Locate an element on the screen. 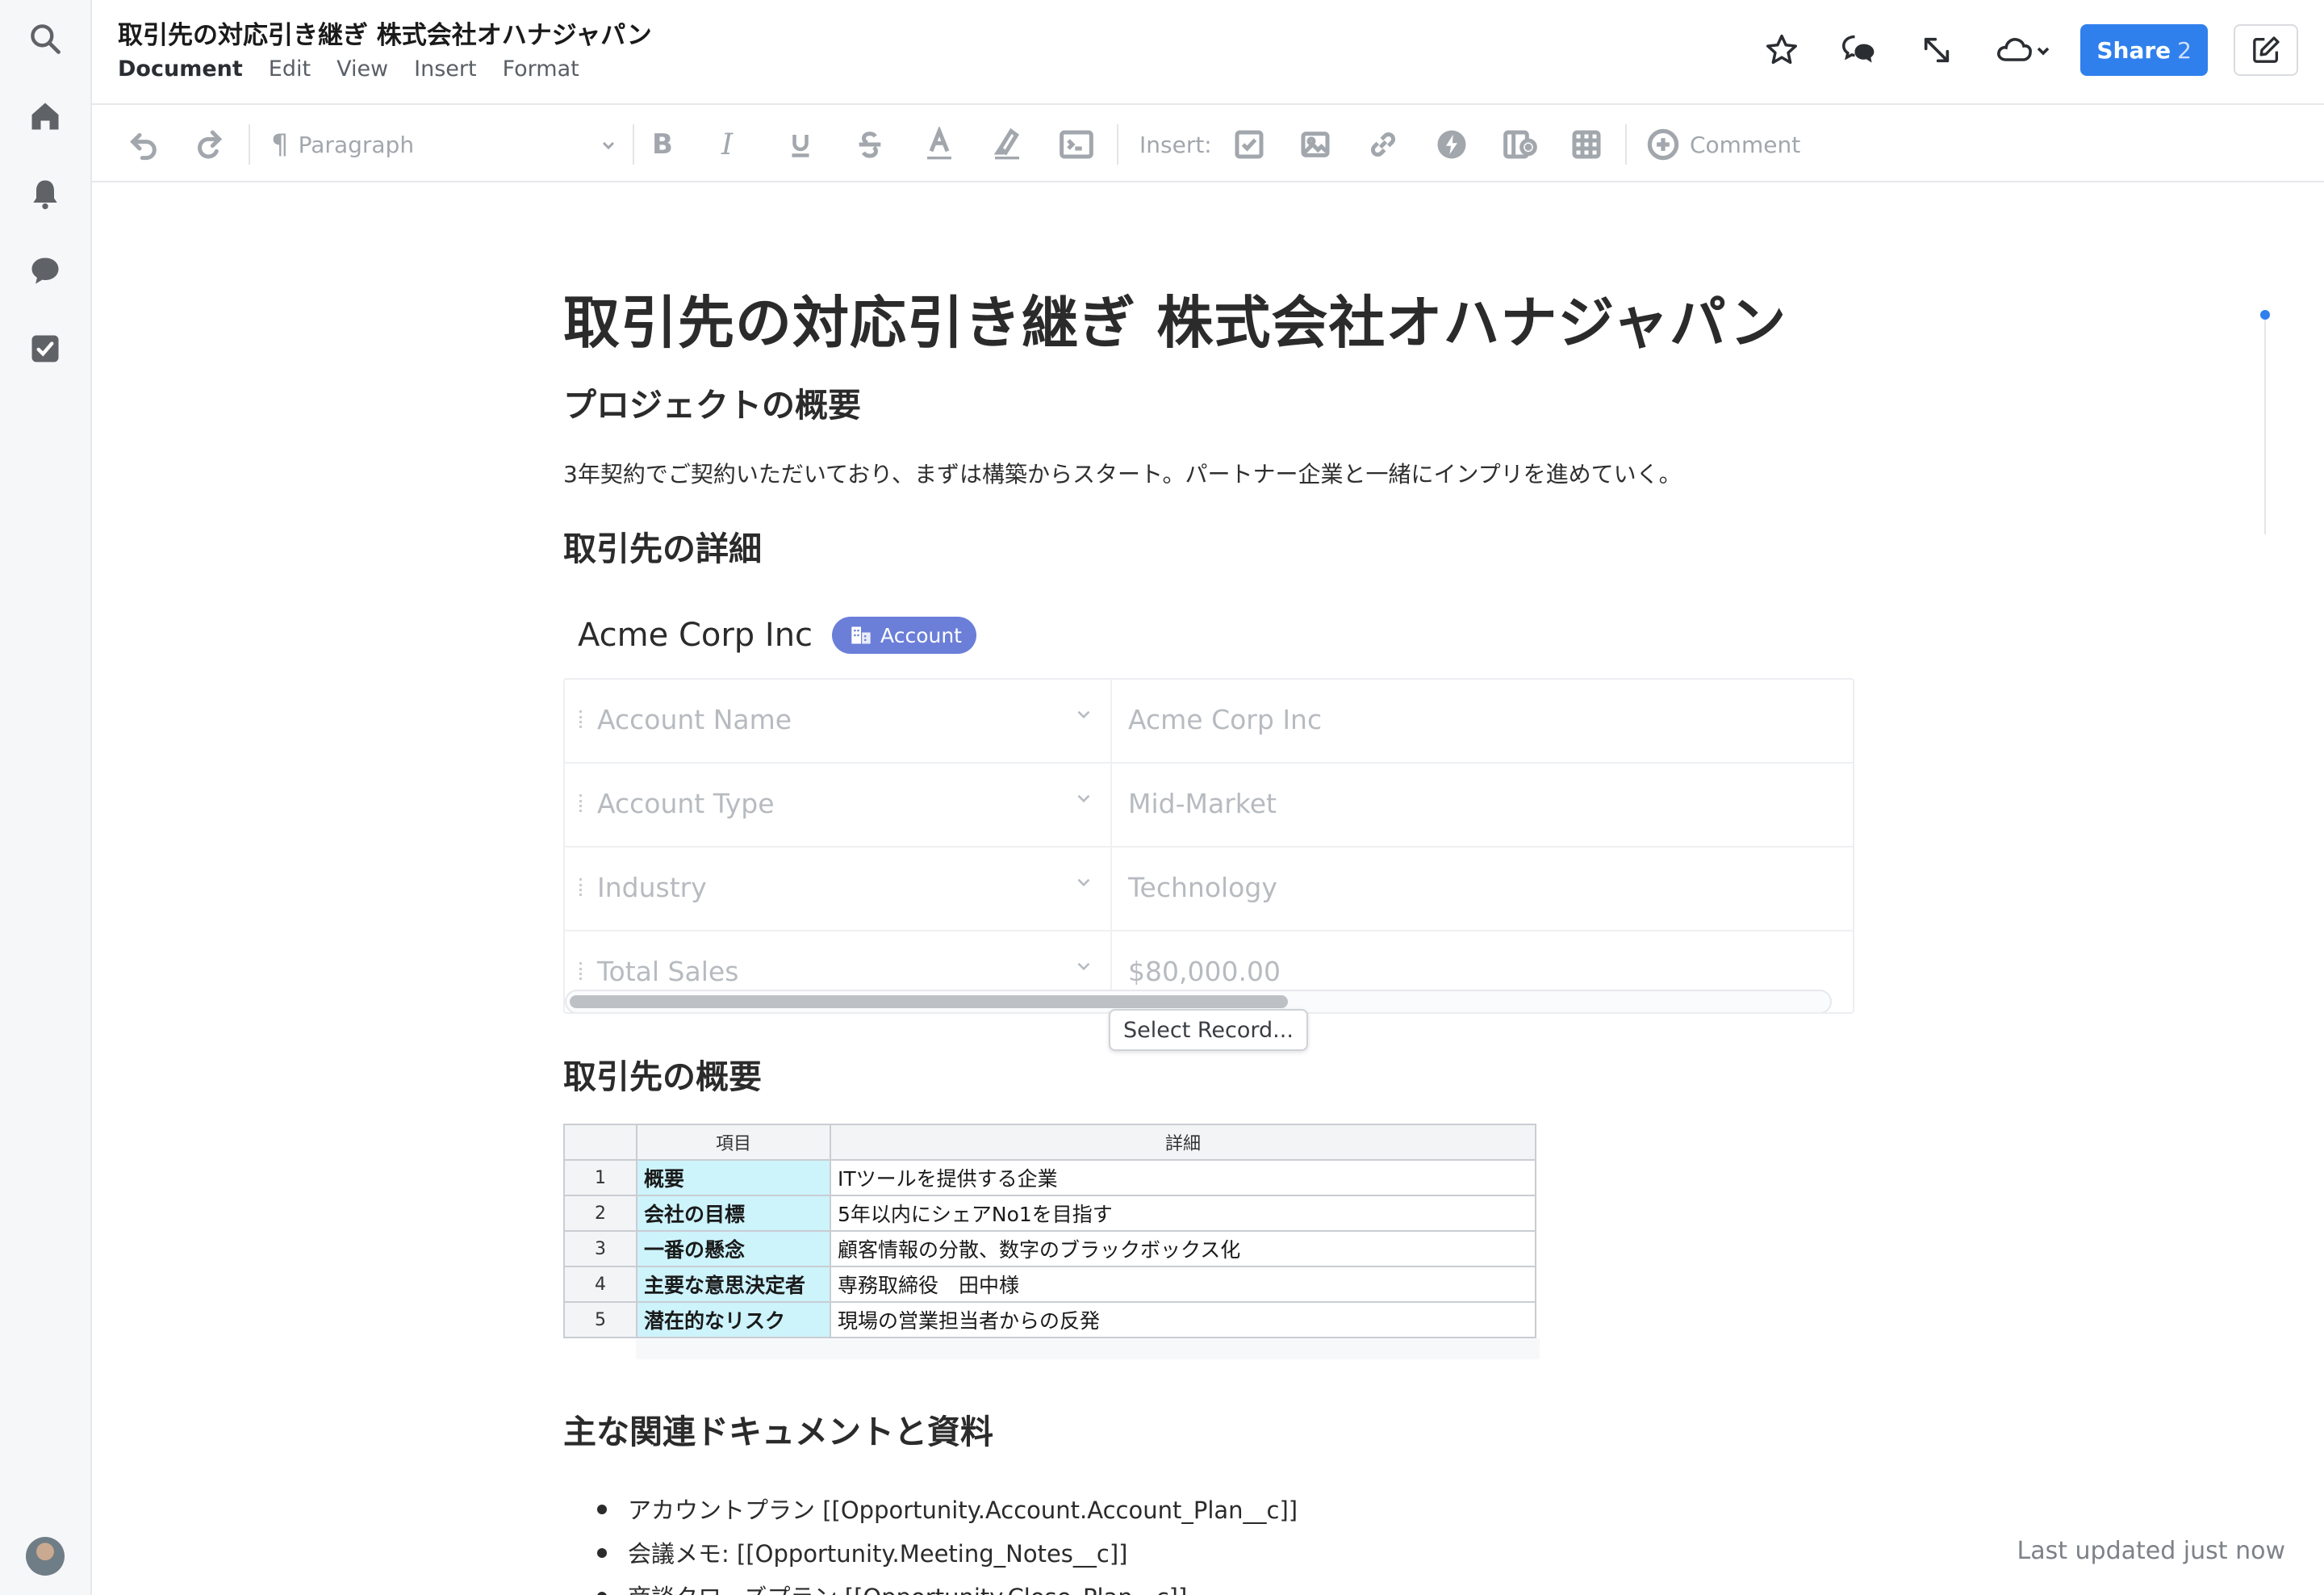 The width and height of the screenshot is (2324, 1595). section-heading-project: プロジェクトの概要 is located at coordinates (712, 402).